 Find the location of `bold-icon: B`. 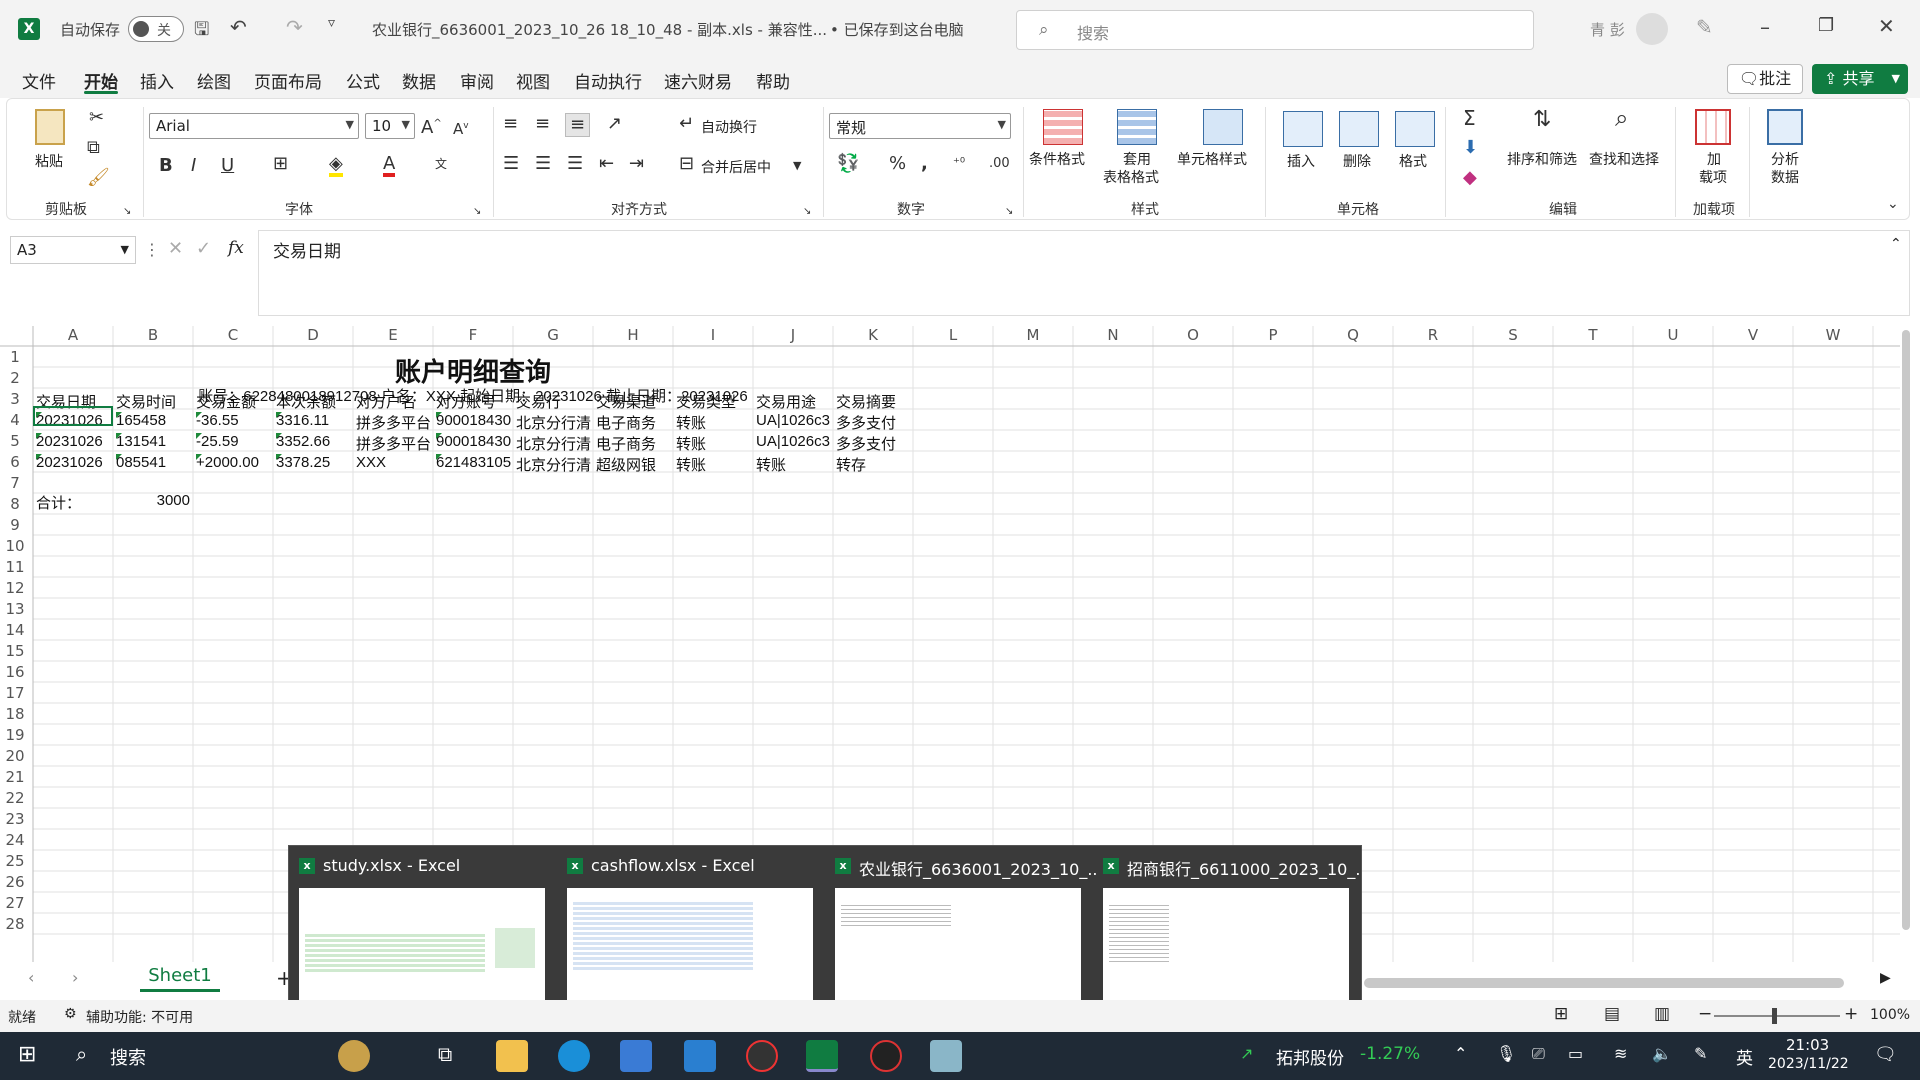

bold-icon: B is located at coordinates (166, 166).